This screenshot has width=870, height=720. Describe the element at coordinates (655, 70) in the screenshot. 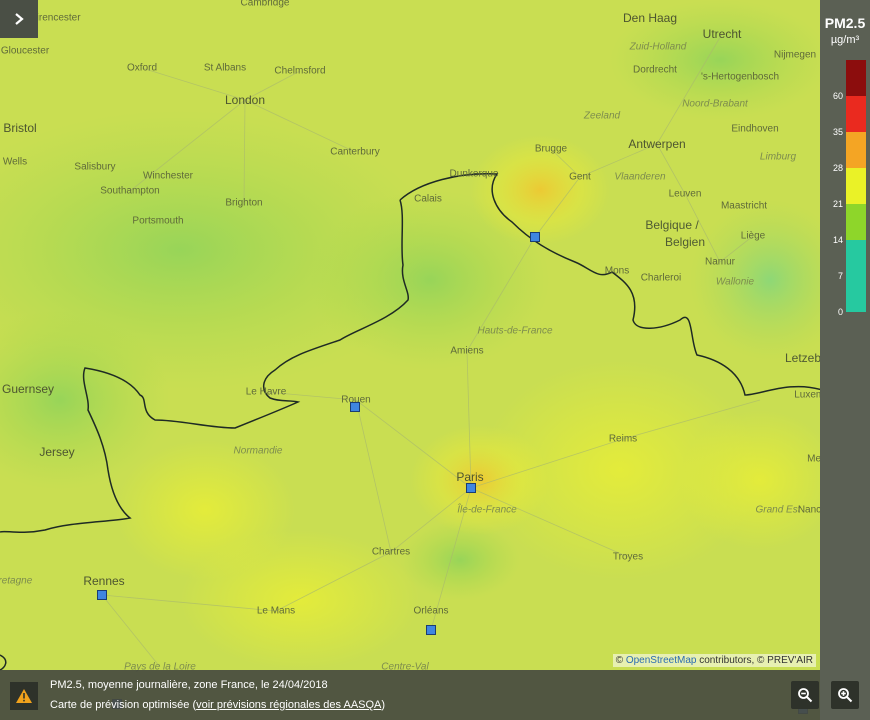

I see `place-label: Dordrecht` at that location.